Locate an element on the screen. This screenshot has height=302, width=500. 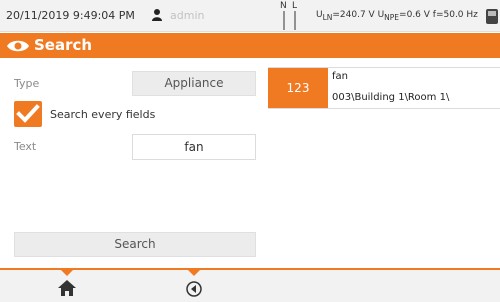
title-bar: Search is located at coordinates (250, 45).